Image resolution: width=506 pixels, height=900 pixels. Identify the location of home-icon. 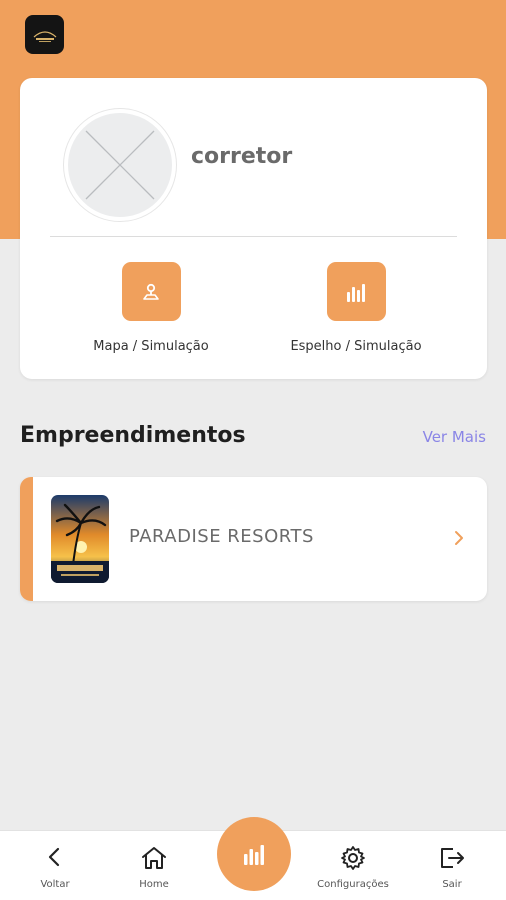
(154, 858).